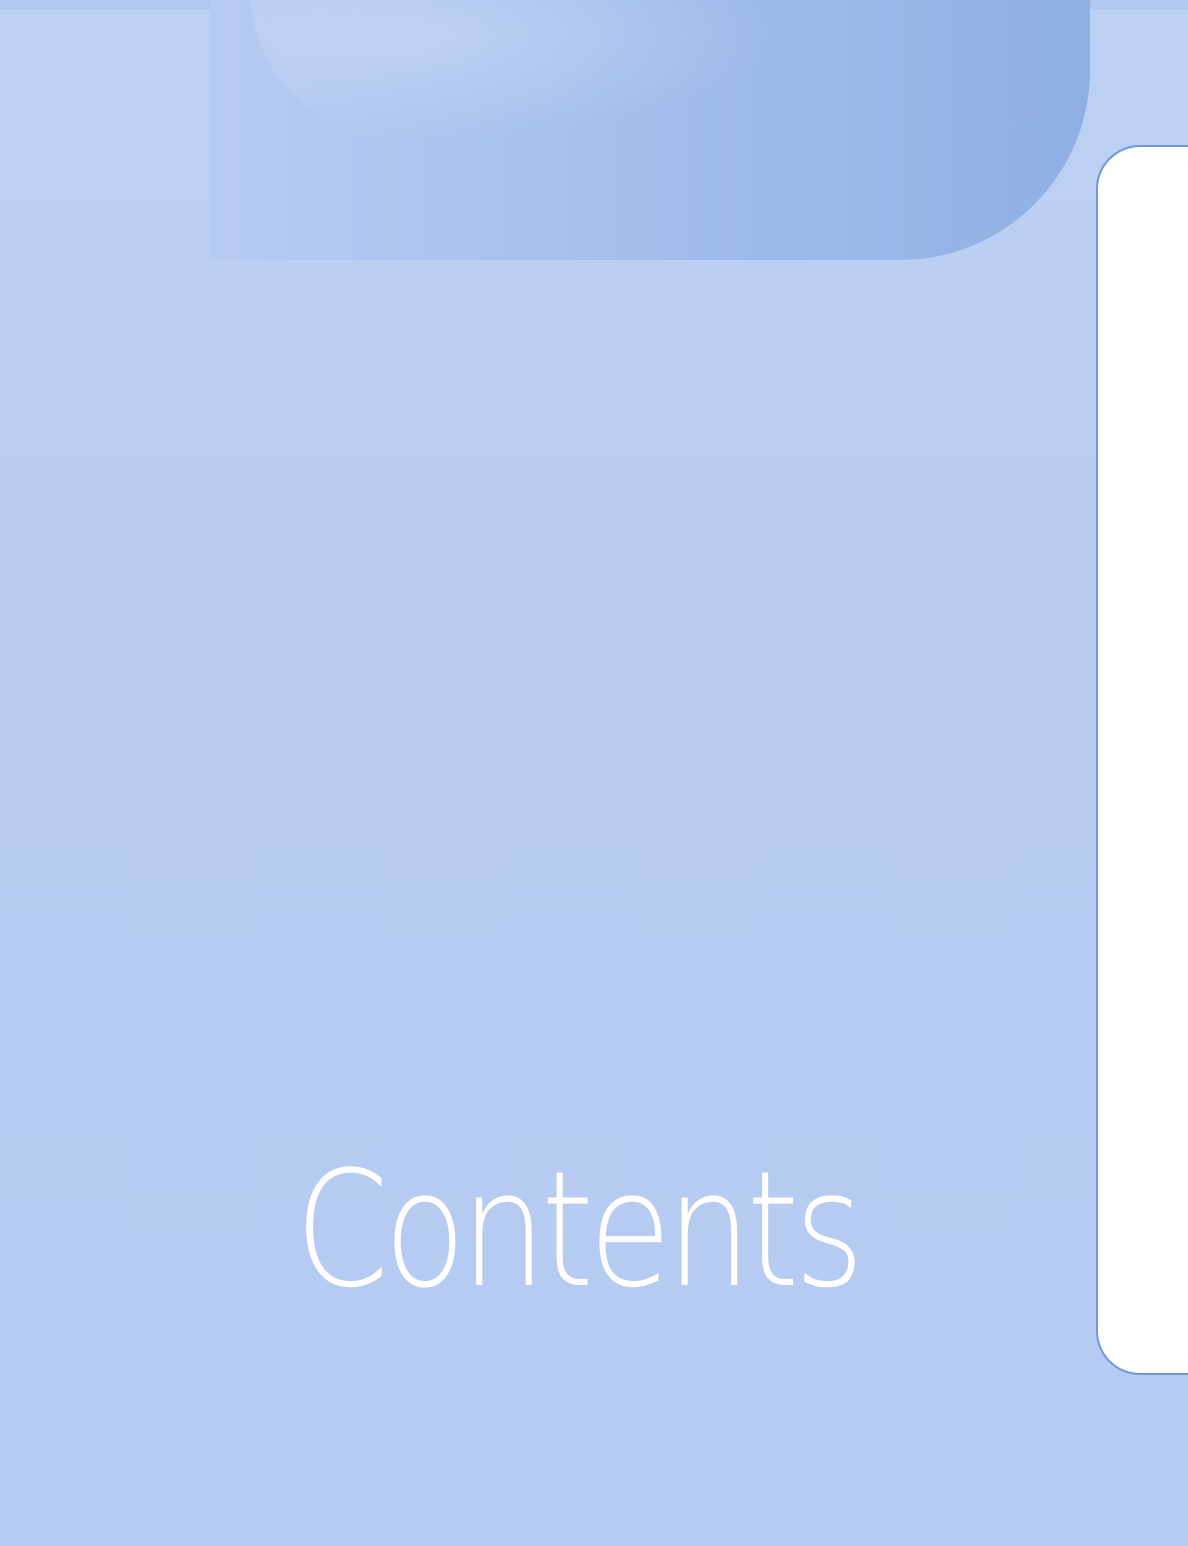  What do you see at coordinates (1142, 760) in the screenshot?
I see `side-tab` at bounding box center [1142, 760].